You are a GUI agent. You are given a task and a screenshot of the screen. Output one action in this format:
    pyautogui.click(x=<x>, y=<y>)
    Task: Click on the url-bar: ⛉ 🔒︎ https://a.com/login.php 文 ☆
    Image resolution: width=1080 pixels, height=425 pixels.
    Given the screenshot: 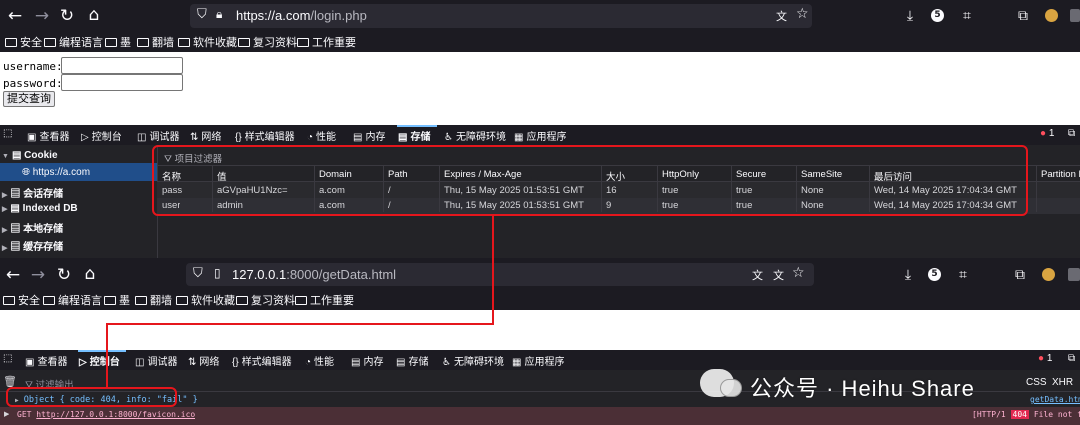 What is the action you would take?
    pyautogui.click(x=501, y=16)
    